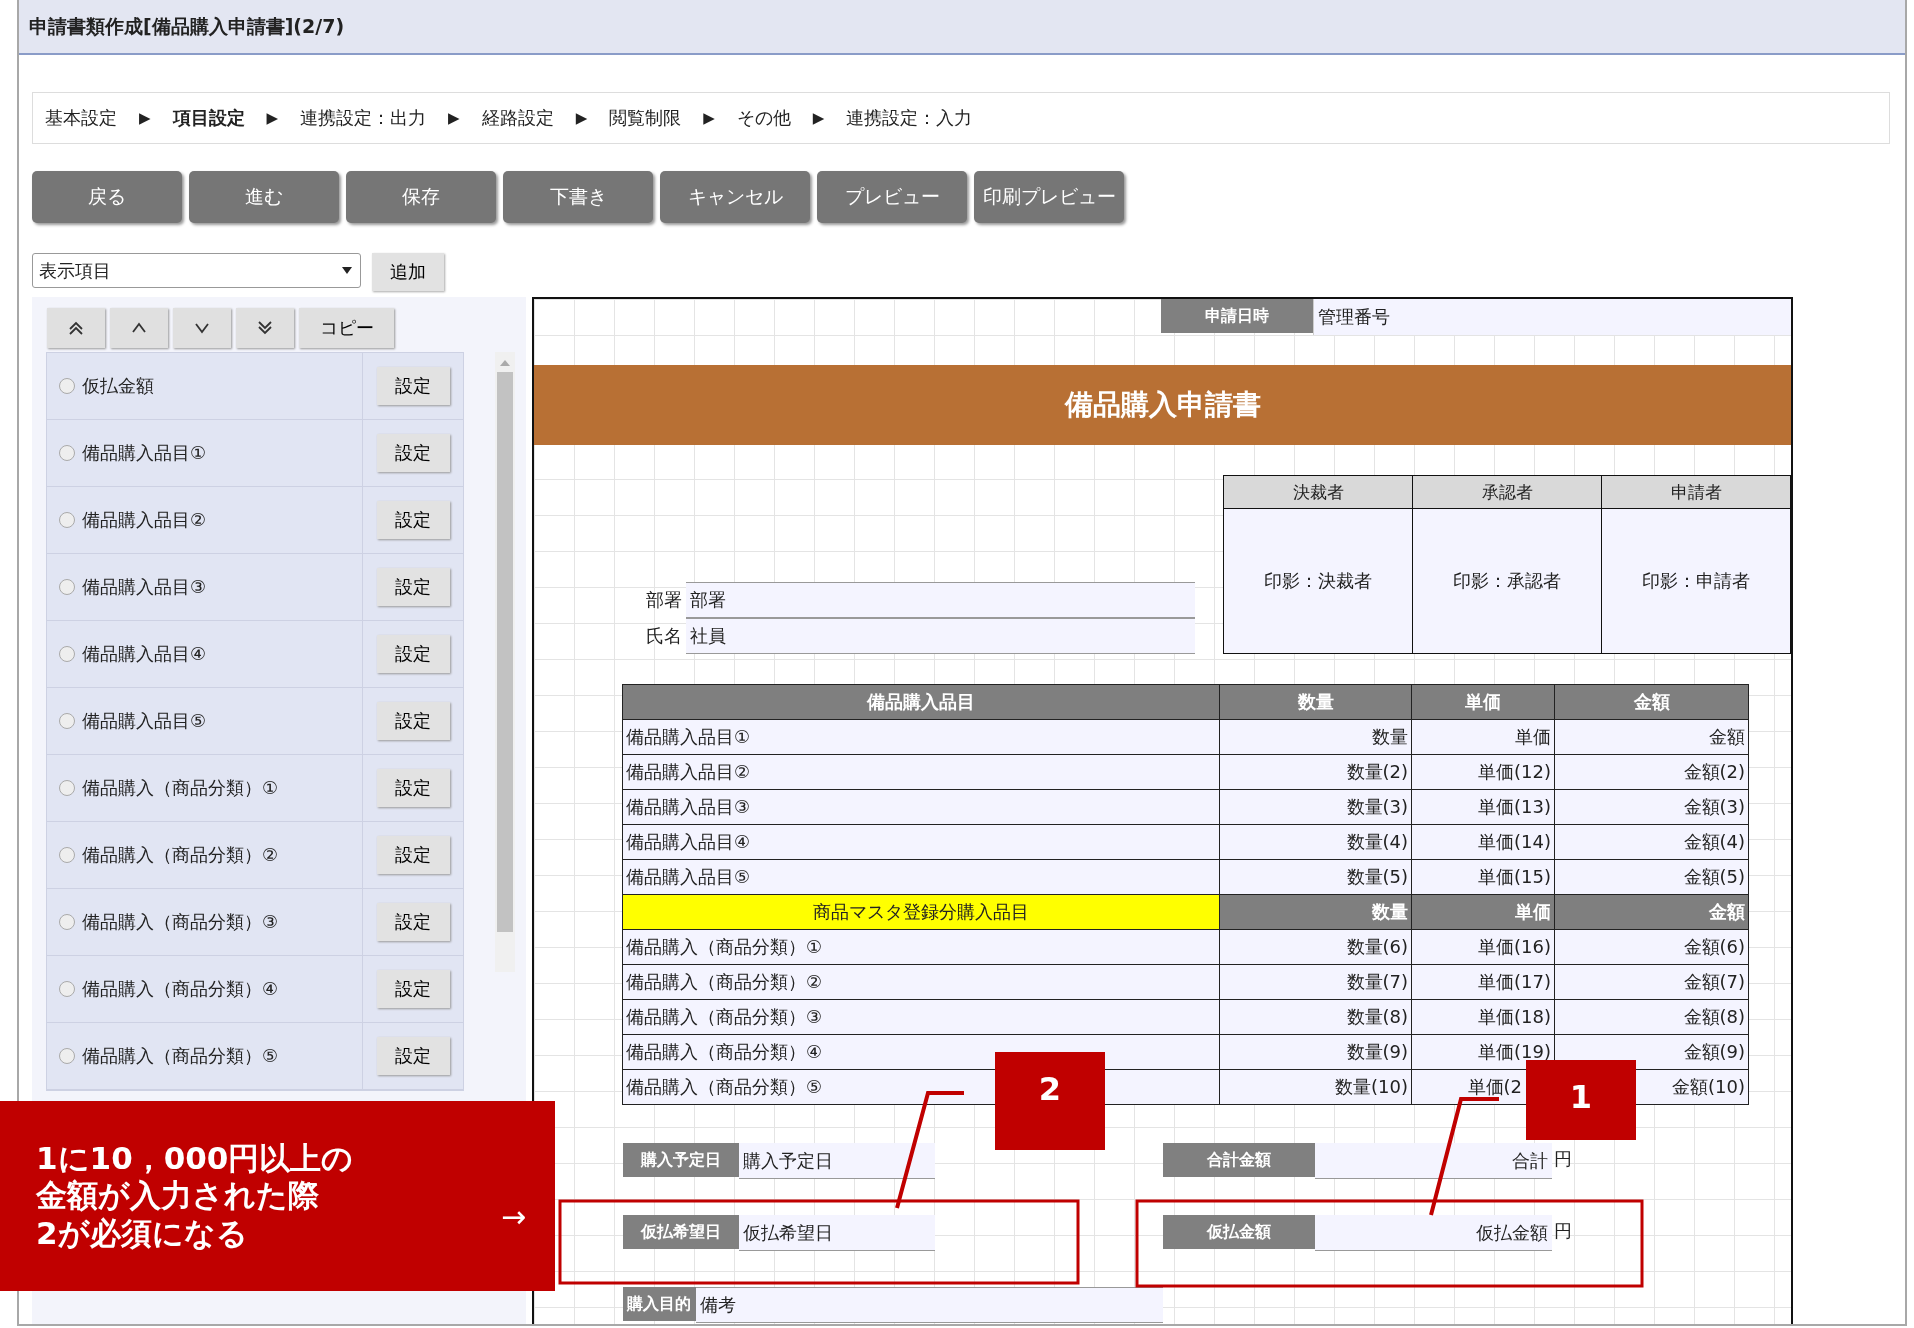 The width and height of the screenshot is (1914, 1328). Describe the element at coordinates (347, 270) in the screenshot. I see `caret-icon` at that location.